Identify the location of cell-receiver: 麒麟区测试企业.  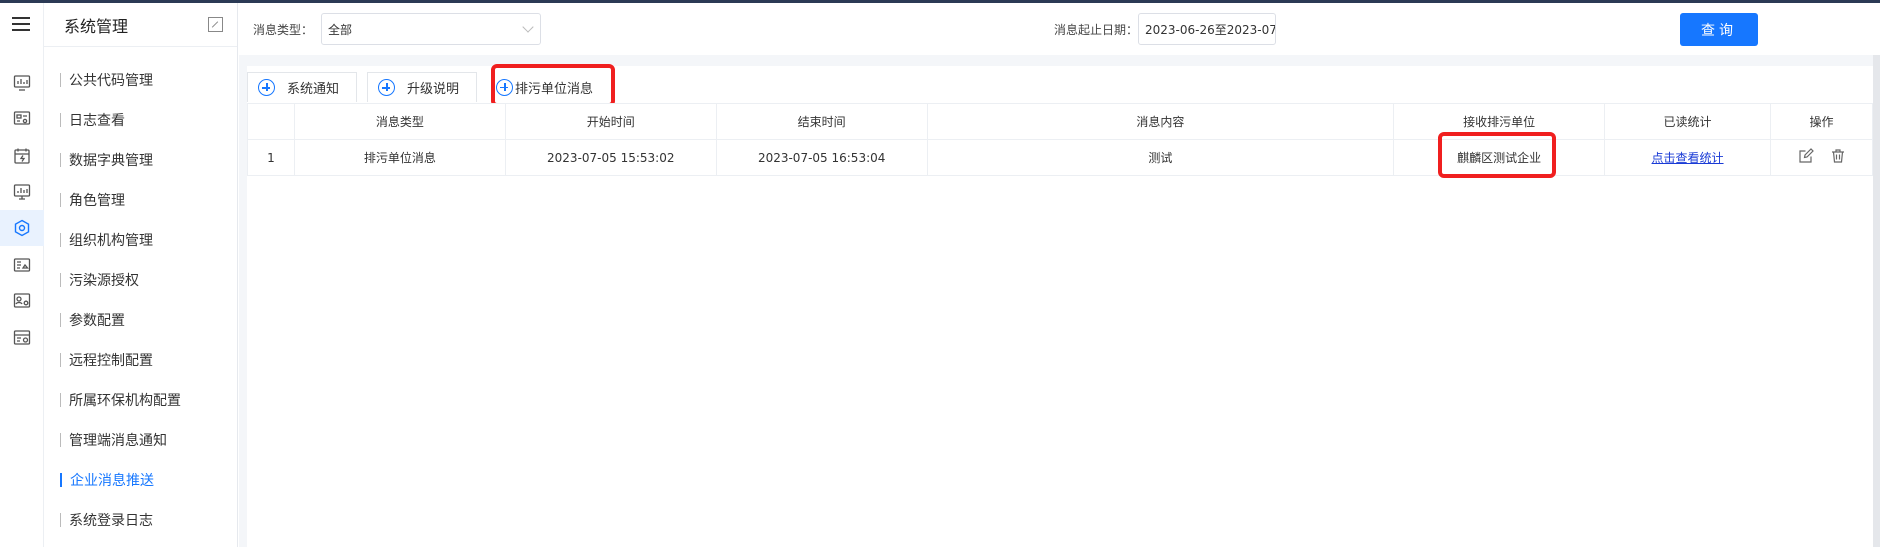
(1499, 157).